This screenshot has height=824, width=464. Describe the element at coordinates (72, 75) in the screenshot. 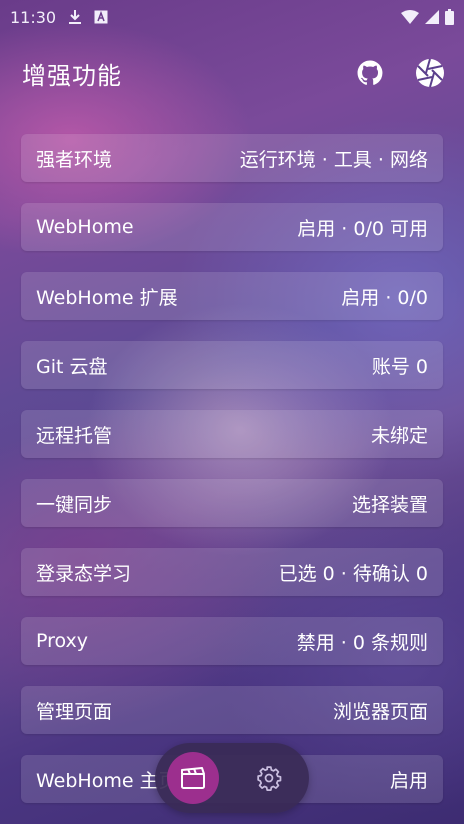

I see `page-title: 增强功能` at that location.